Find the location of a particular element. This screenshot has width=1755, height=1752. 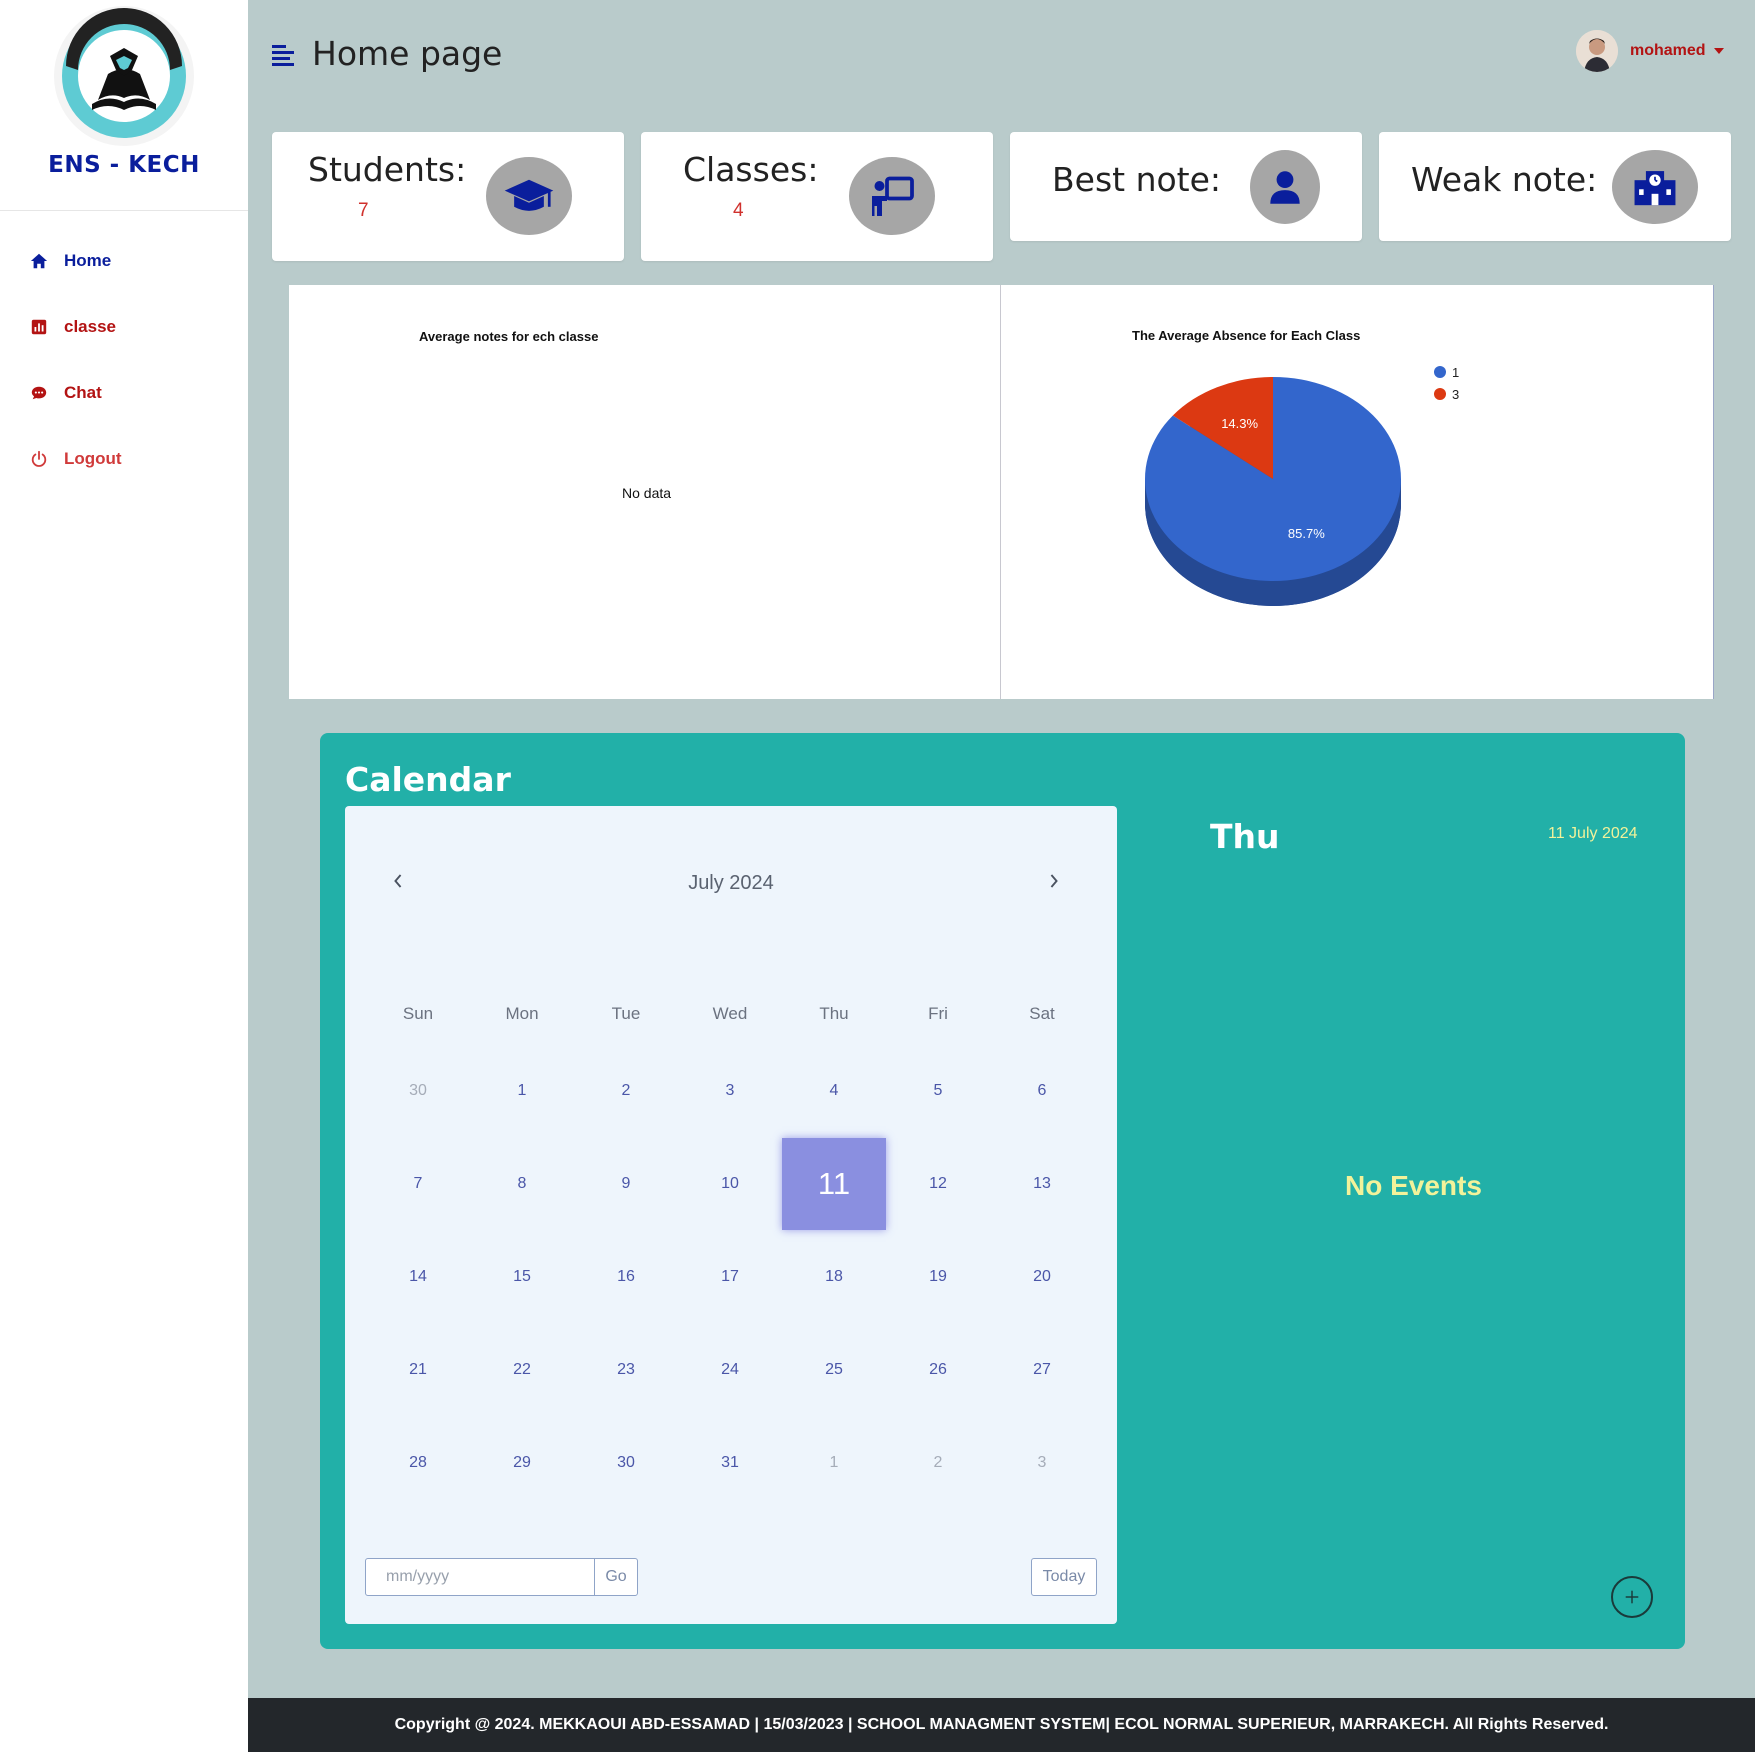

school-icon is located at coordinates (1655, 187).